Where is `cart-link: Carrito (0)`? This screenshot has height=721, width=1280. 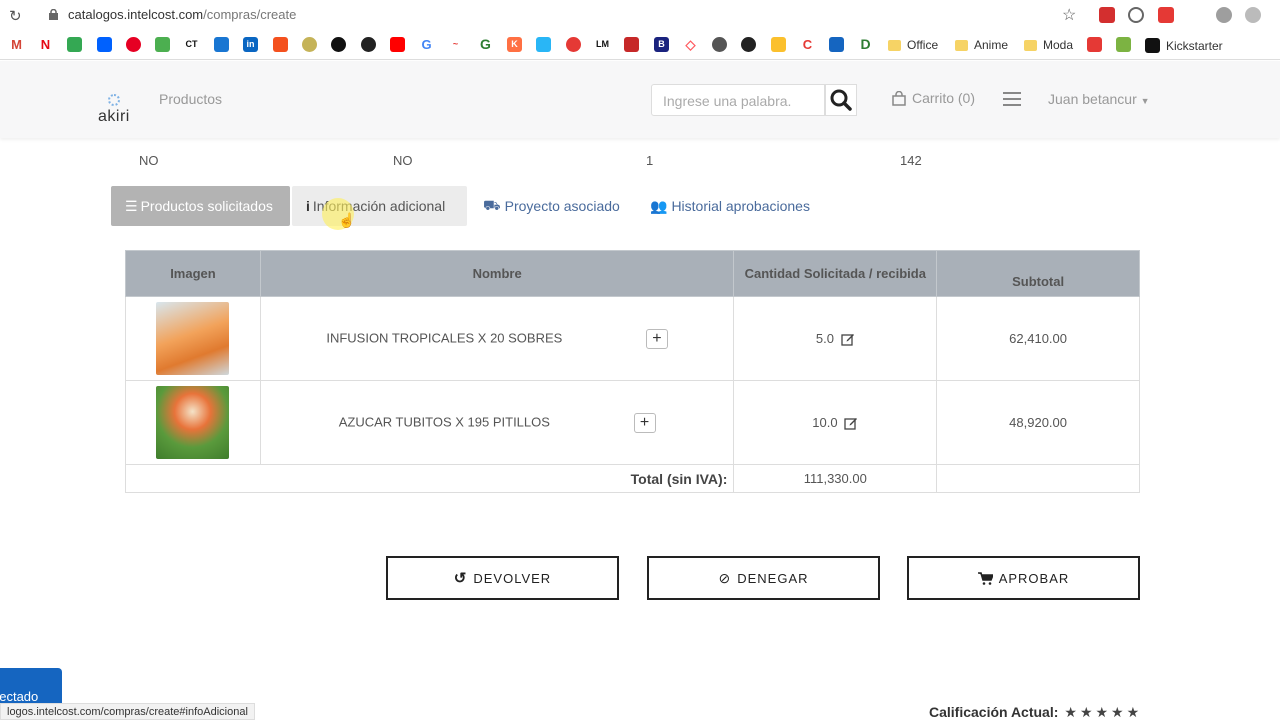 cart-link: Carrito (0) is located at coordinates (933, 98).